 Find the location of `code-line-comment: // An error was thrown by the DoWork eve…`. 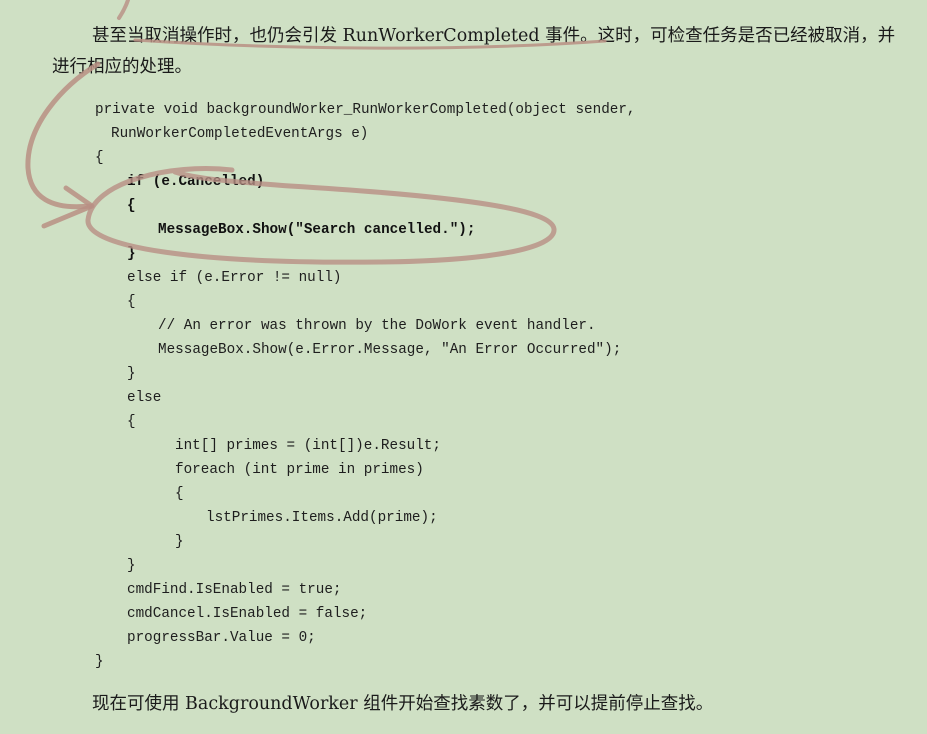

code-line-comment: // An error was thrown by the DoWork eve… is located at coordinates (377, 326).